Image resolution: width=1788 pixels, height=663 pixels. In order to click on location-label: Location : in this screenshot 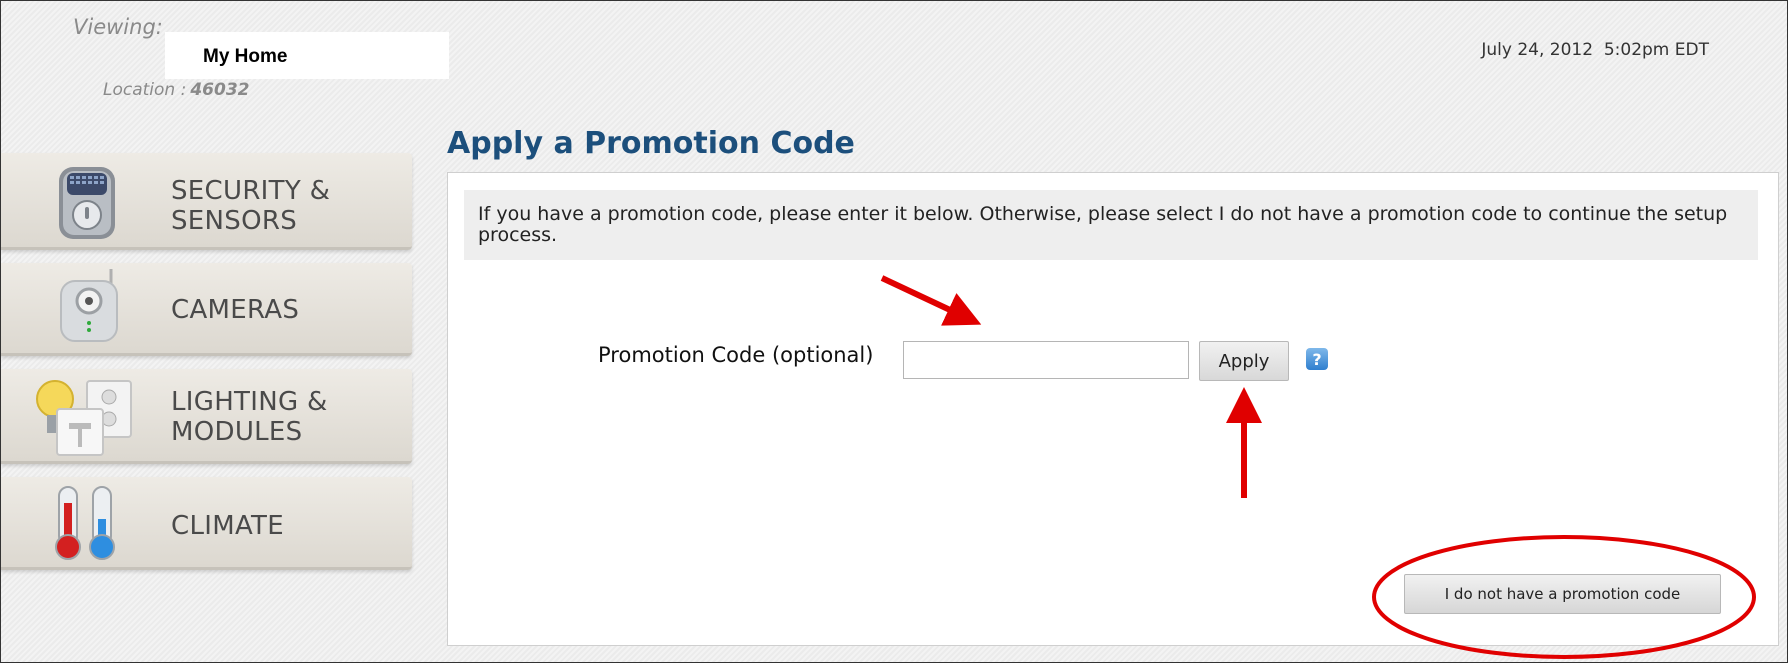, I will do `click(145, 90)`.